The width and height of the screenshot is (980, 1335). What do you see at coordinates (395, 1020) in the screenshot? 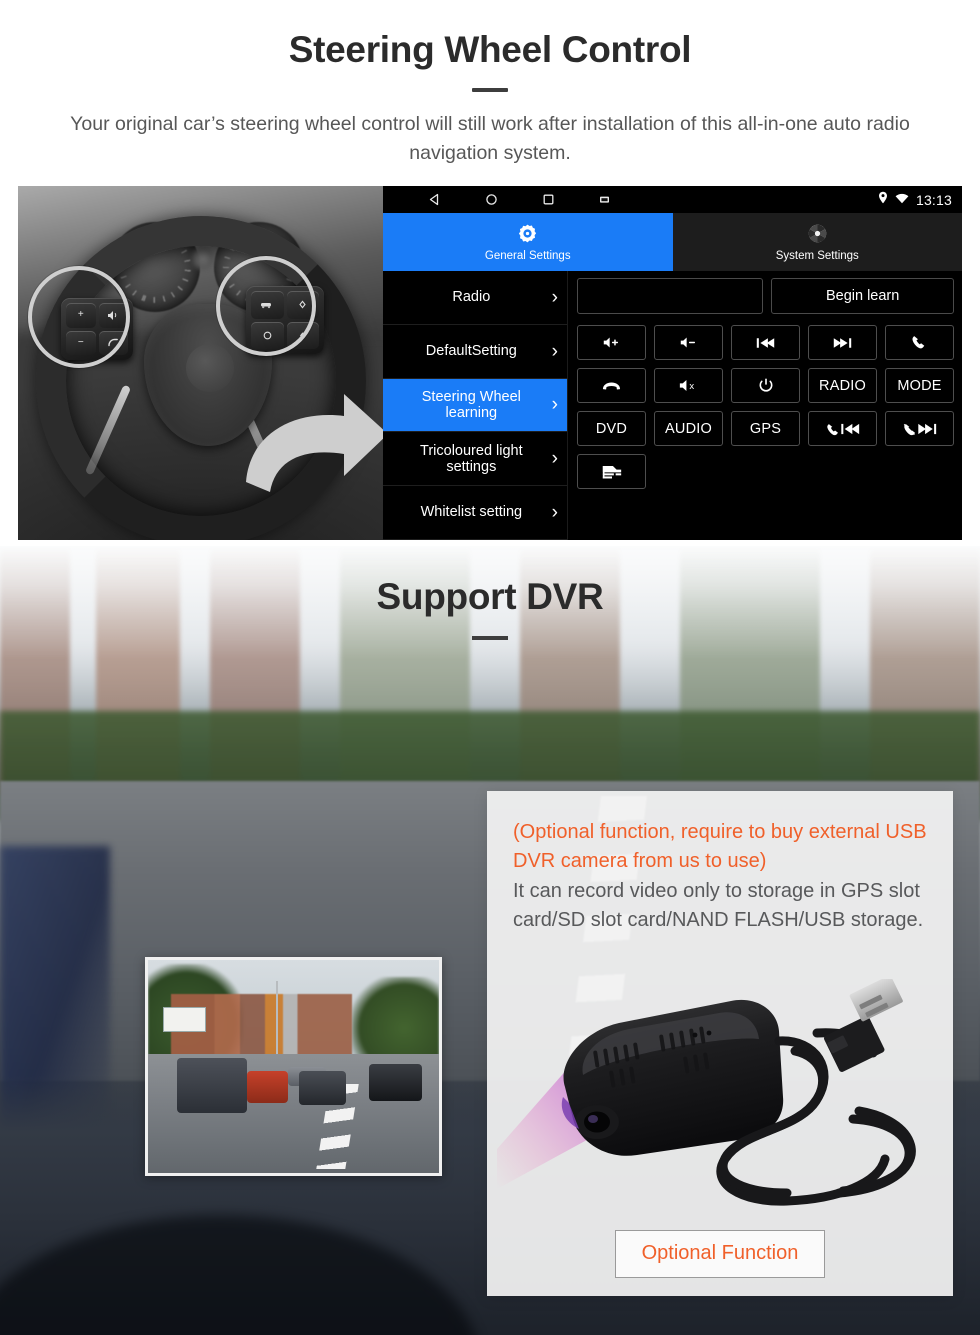
I see `preview-trees-right` at bounding box center [395, 1020].